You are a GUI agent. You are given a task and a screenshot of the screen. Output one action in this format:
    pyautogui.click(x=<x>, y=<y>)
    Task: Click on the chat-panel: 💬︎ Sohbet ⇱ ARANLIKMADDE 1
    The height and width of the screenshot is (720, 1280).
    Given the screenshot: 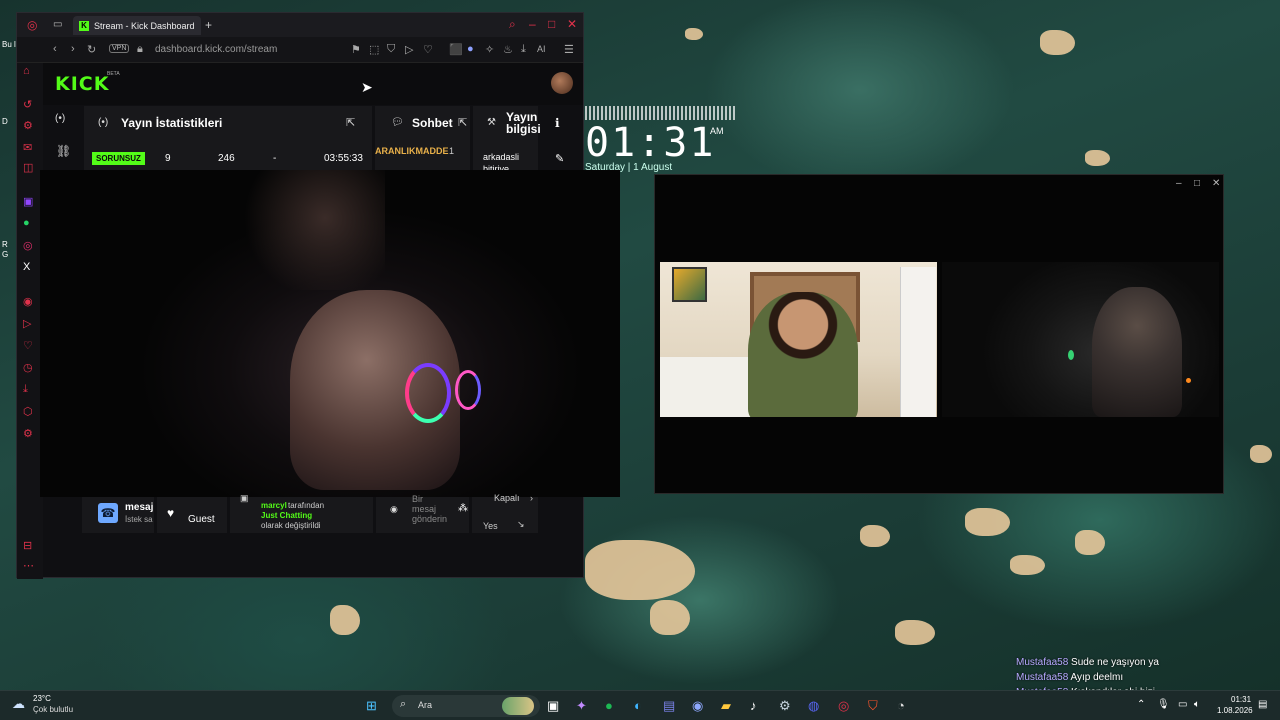 What is the action you would take?
    pyautogui.click(x=422, y=138)
    